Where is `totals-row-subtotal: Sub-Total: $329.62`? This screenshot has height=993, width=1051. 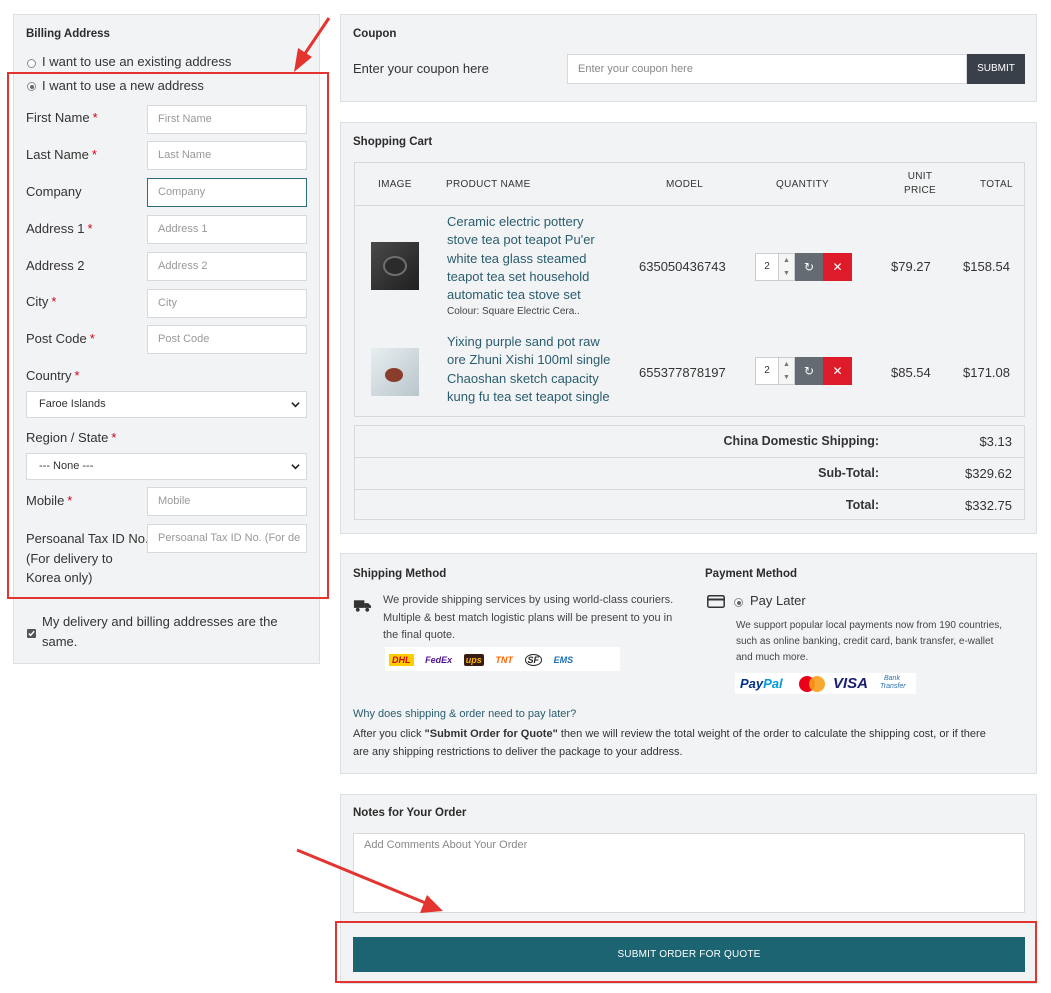 totals-row-subtotal: Sub-Total: $329.62 is located at coordinates (689, 473).